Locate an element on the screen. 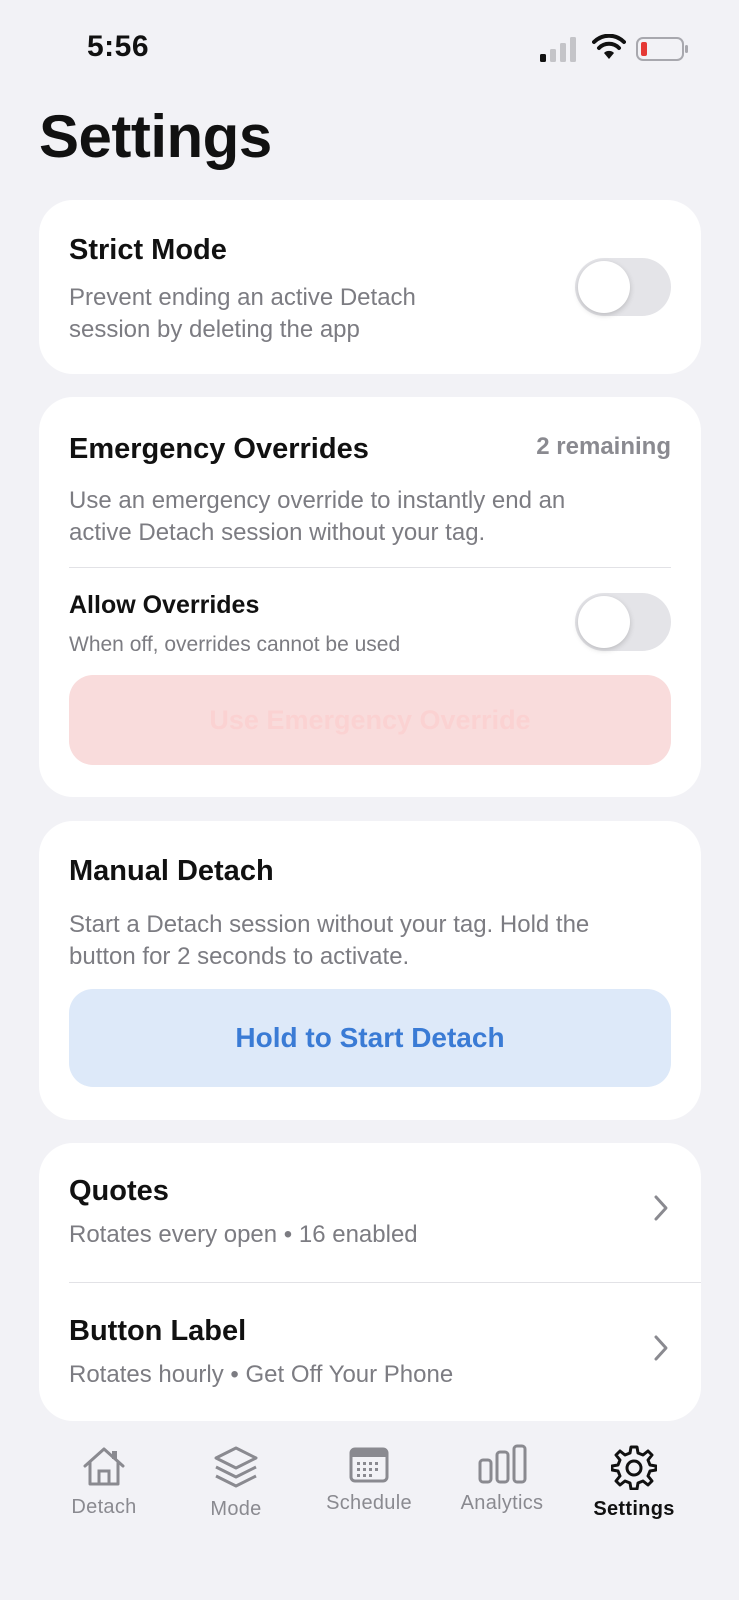 The width and height of the screenshot is (739, 1600). page-title: Settings is located at coordinates (155, 136).